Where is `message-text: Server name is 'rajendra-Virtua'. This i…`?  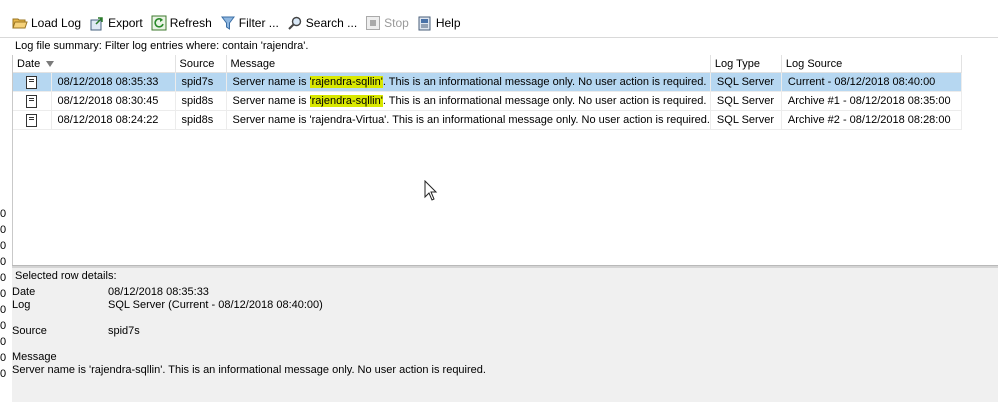
message-text: Server name is 'rajendra-Virtua'. This i… is located at coordinates (471, 120).